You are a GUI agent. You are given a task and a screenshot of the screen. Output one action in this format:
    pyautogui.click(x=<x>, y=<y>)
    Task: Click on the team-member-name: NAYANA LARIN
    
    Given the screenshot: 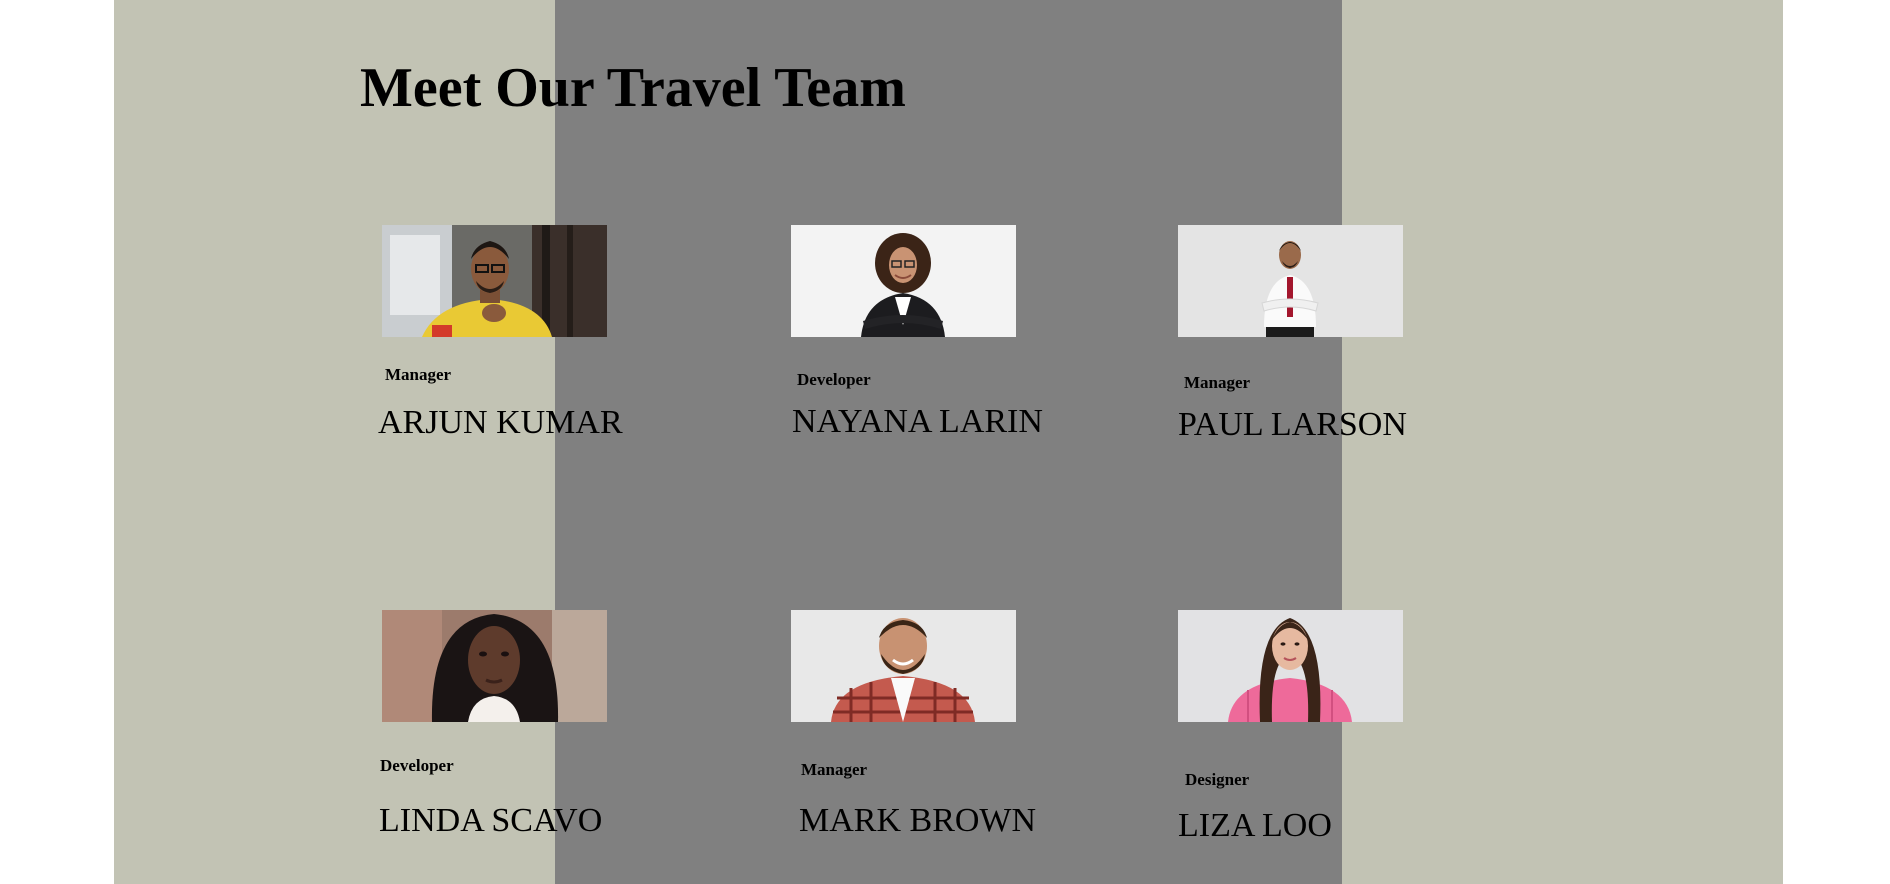 What is the action you would take?
    pyautogui.click(x=917, y=421)
    